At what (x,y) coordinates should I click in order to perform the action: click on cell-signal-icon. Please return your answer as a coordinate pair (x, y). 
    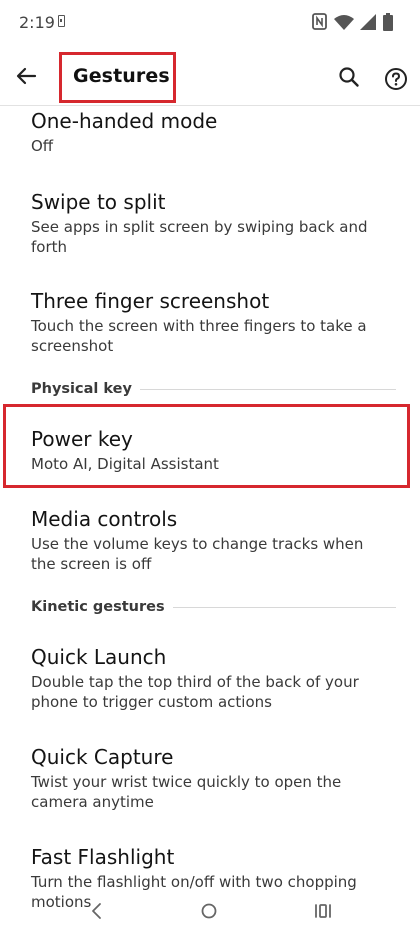
    Looking at the image, I should click on (368, 22).